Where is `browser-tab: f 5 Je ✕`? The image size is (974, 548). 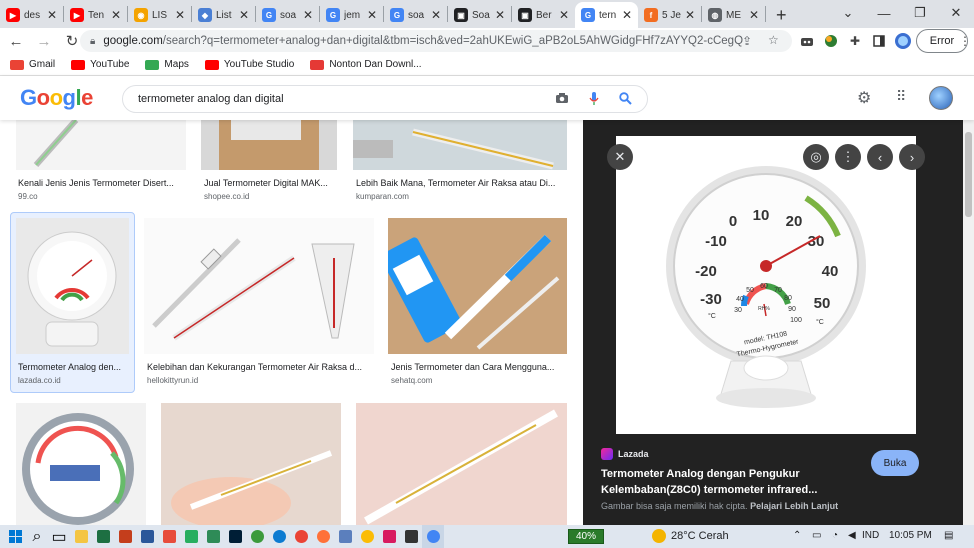
browser-tab: f 5 Je ✕ is located at coordinates (669, 15).